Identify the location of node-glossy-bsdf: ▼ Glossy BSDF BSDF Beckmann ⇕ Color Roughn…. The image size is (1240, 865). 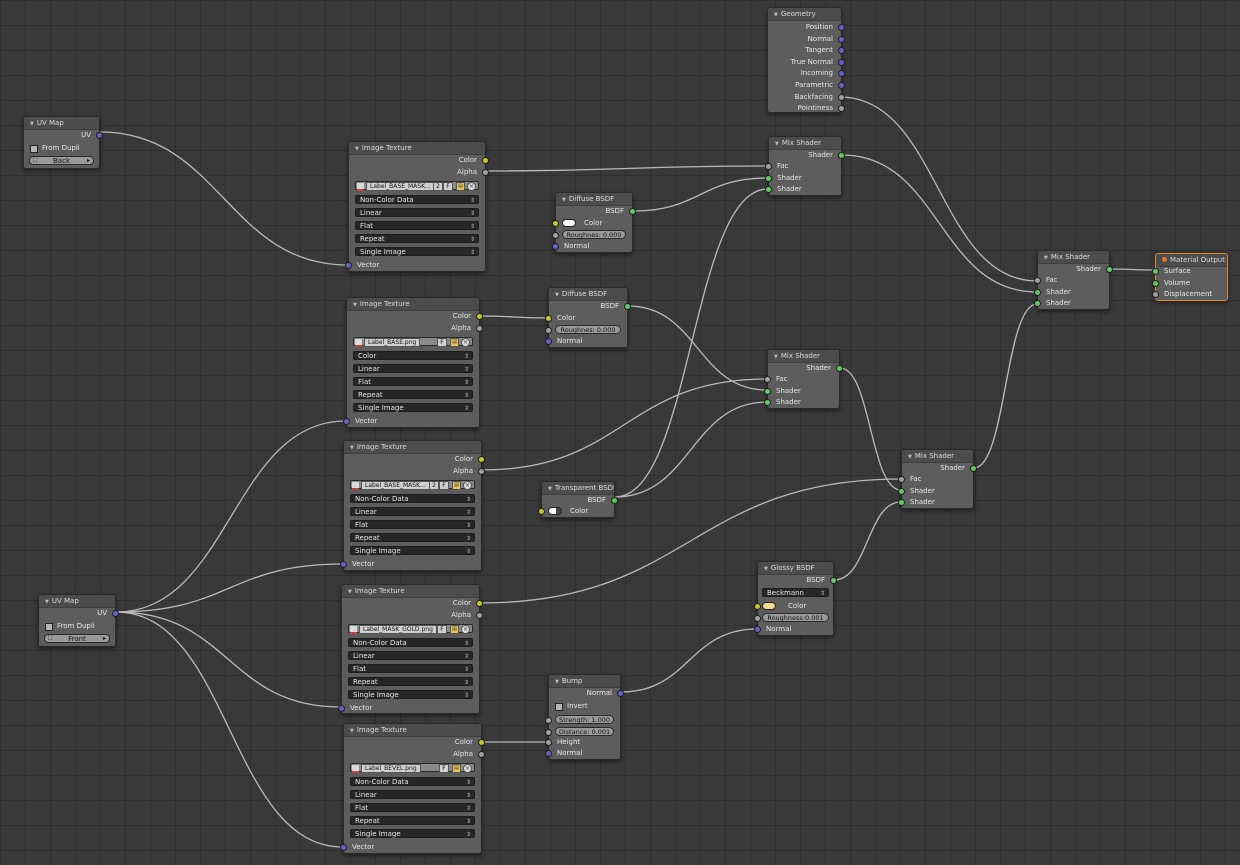
(795, 598).